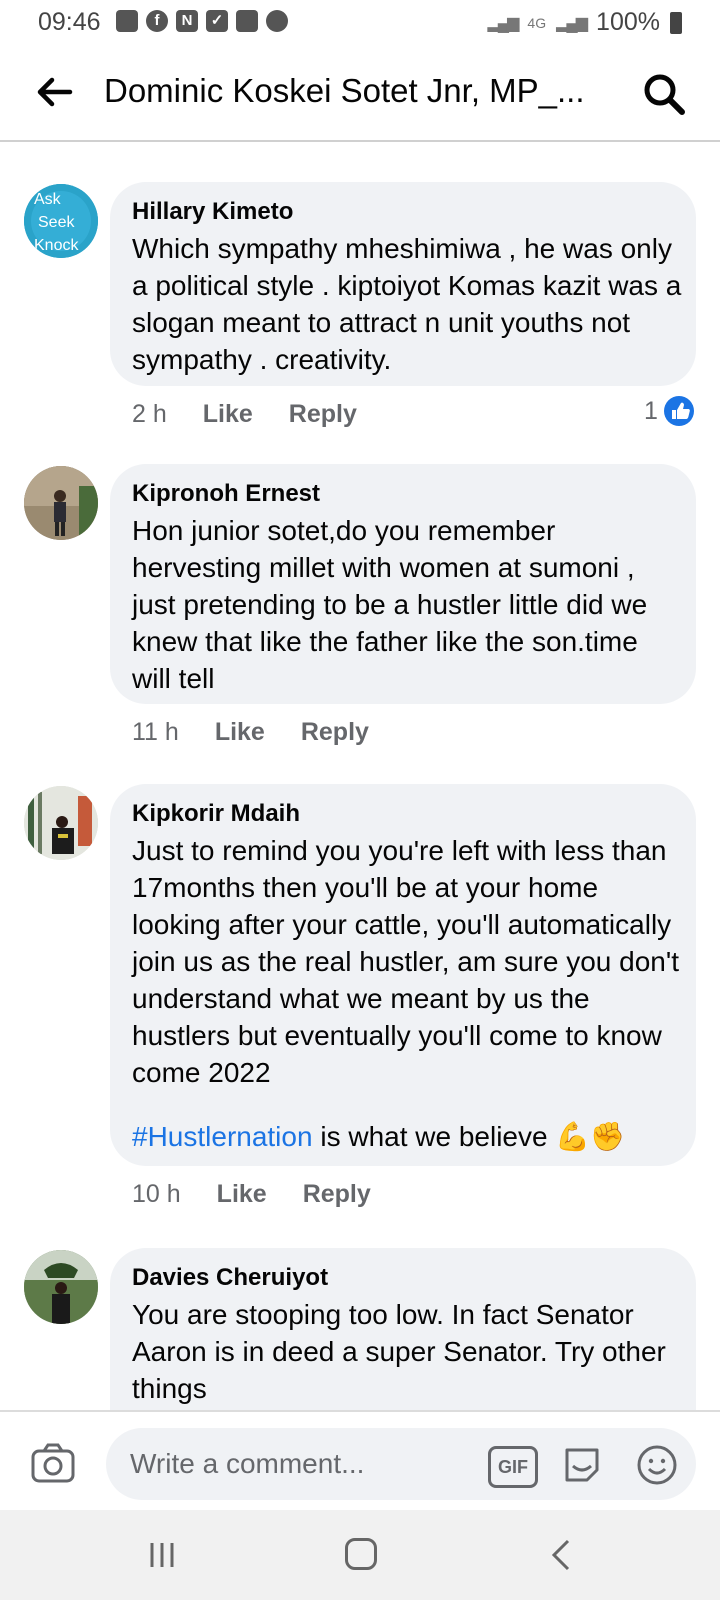  I want to click on recent-apps-button, so click(163, 1555).